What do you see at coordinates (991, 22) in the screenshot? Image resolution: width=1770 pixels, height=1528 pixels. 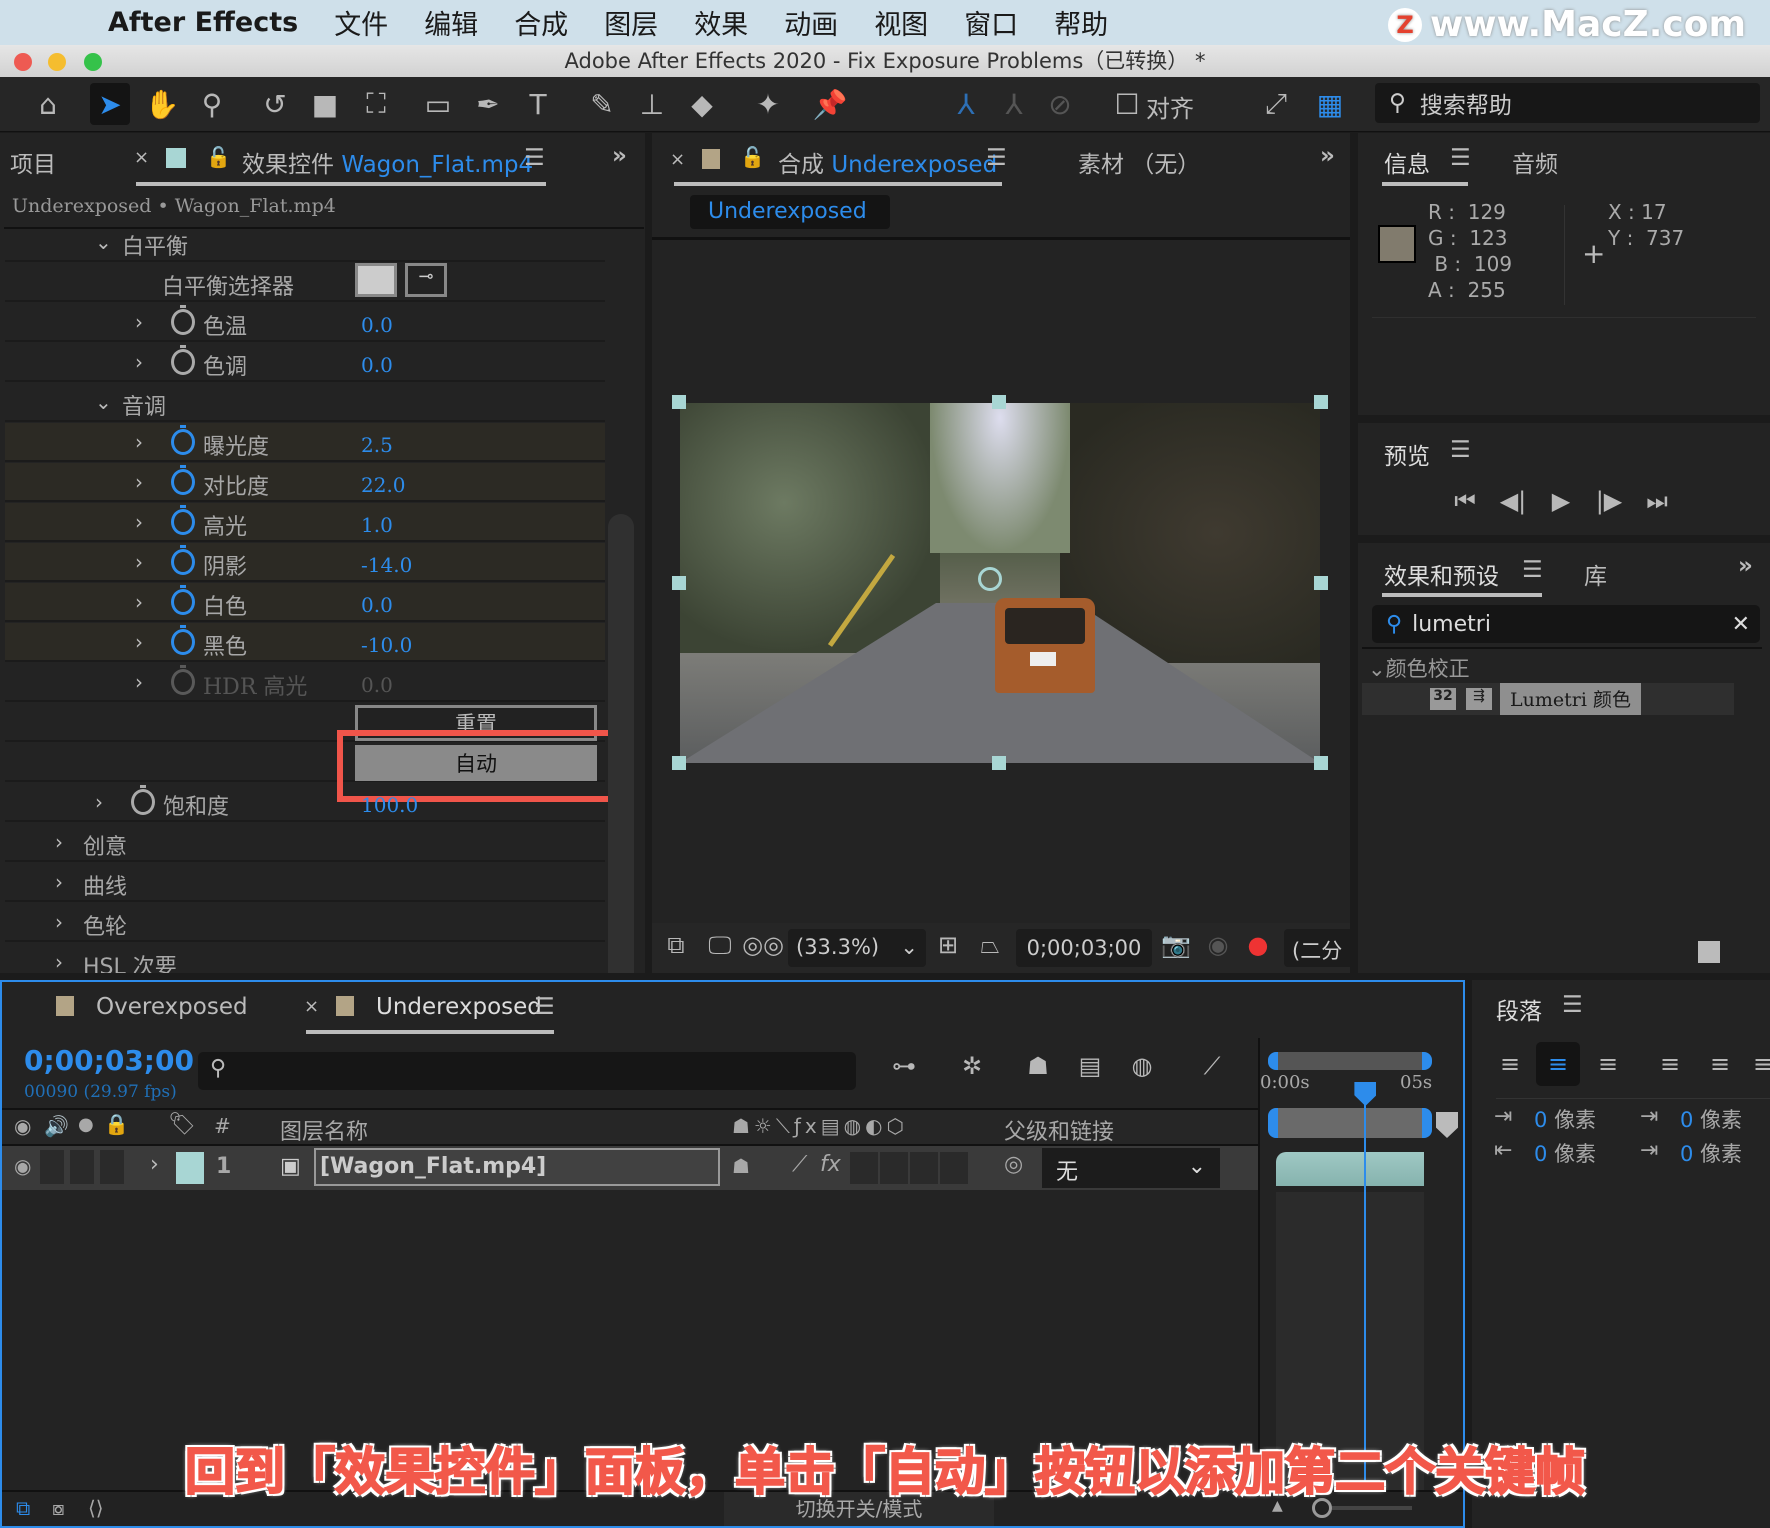 I see `menu-window: 窗口` at bounding box center [991, 22].